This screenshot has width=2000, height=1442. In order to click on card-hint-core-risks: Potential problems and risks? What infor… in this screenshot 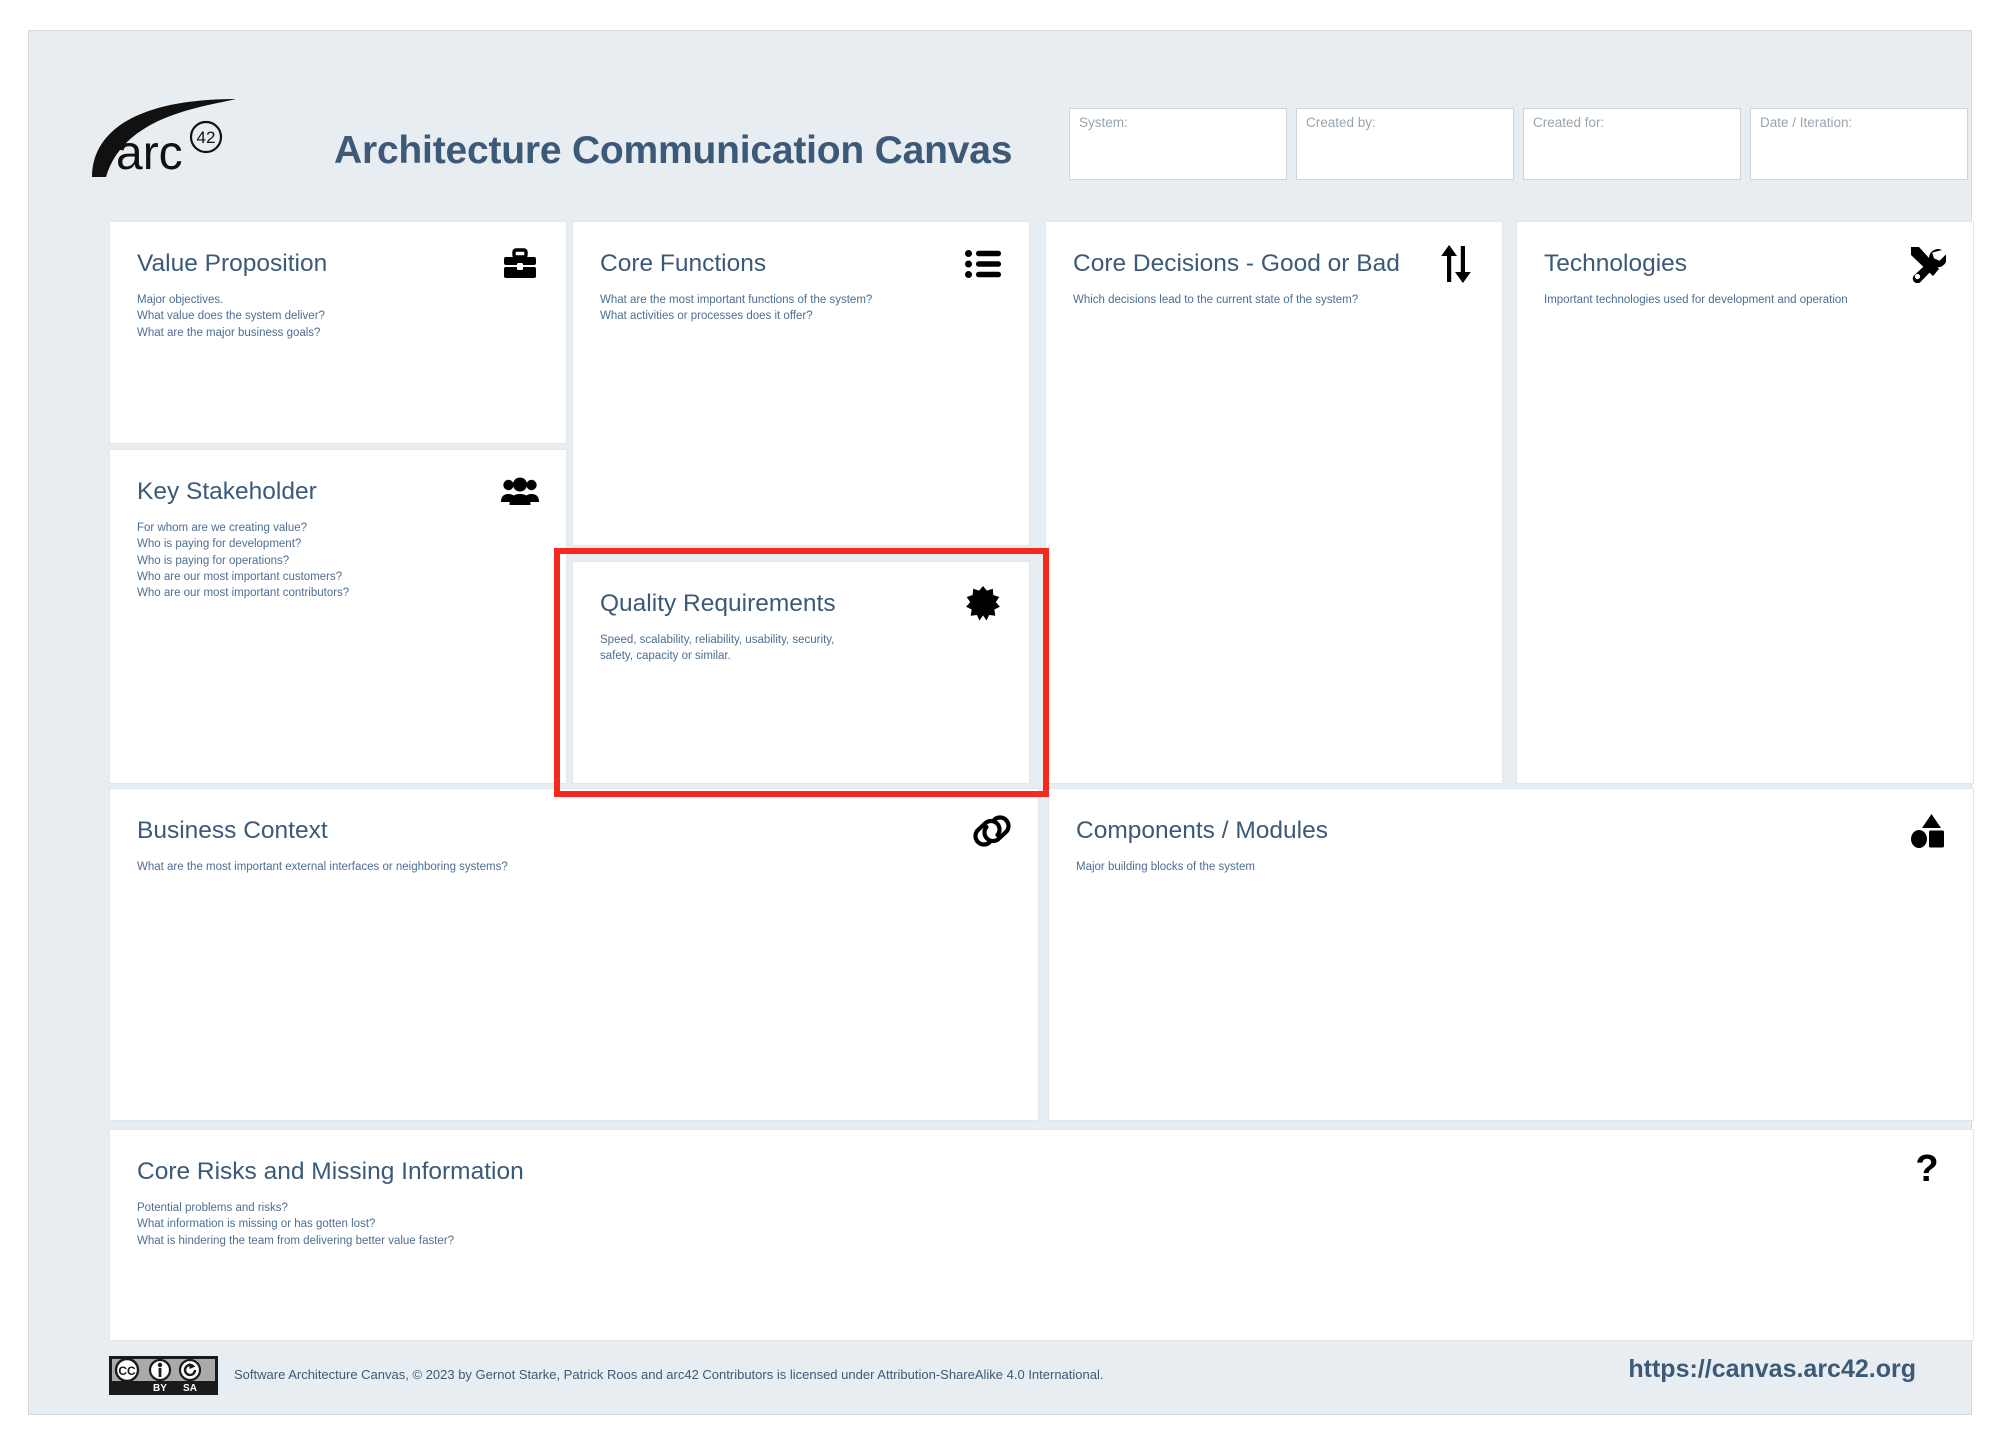, I will do `click(296, 1224)`.